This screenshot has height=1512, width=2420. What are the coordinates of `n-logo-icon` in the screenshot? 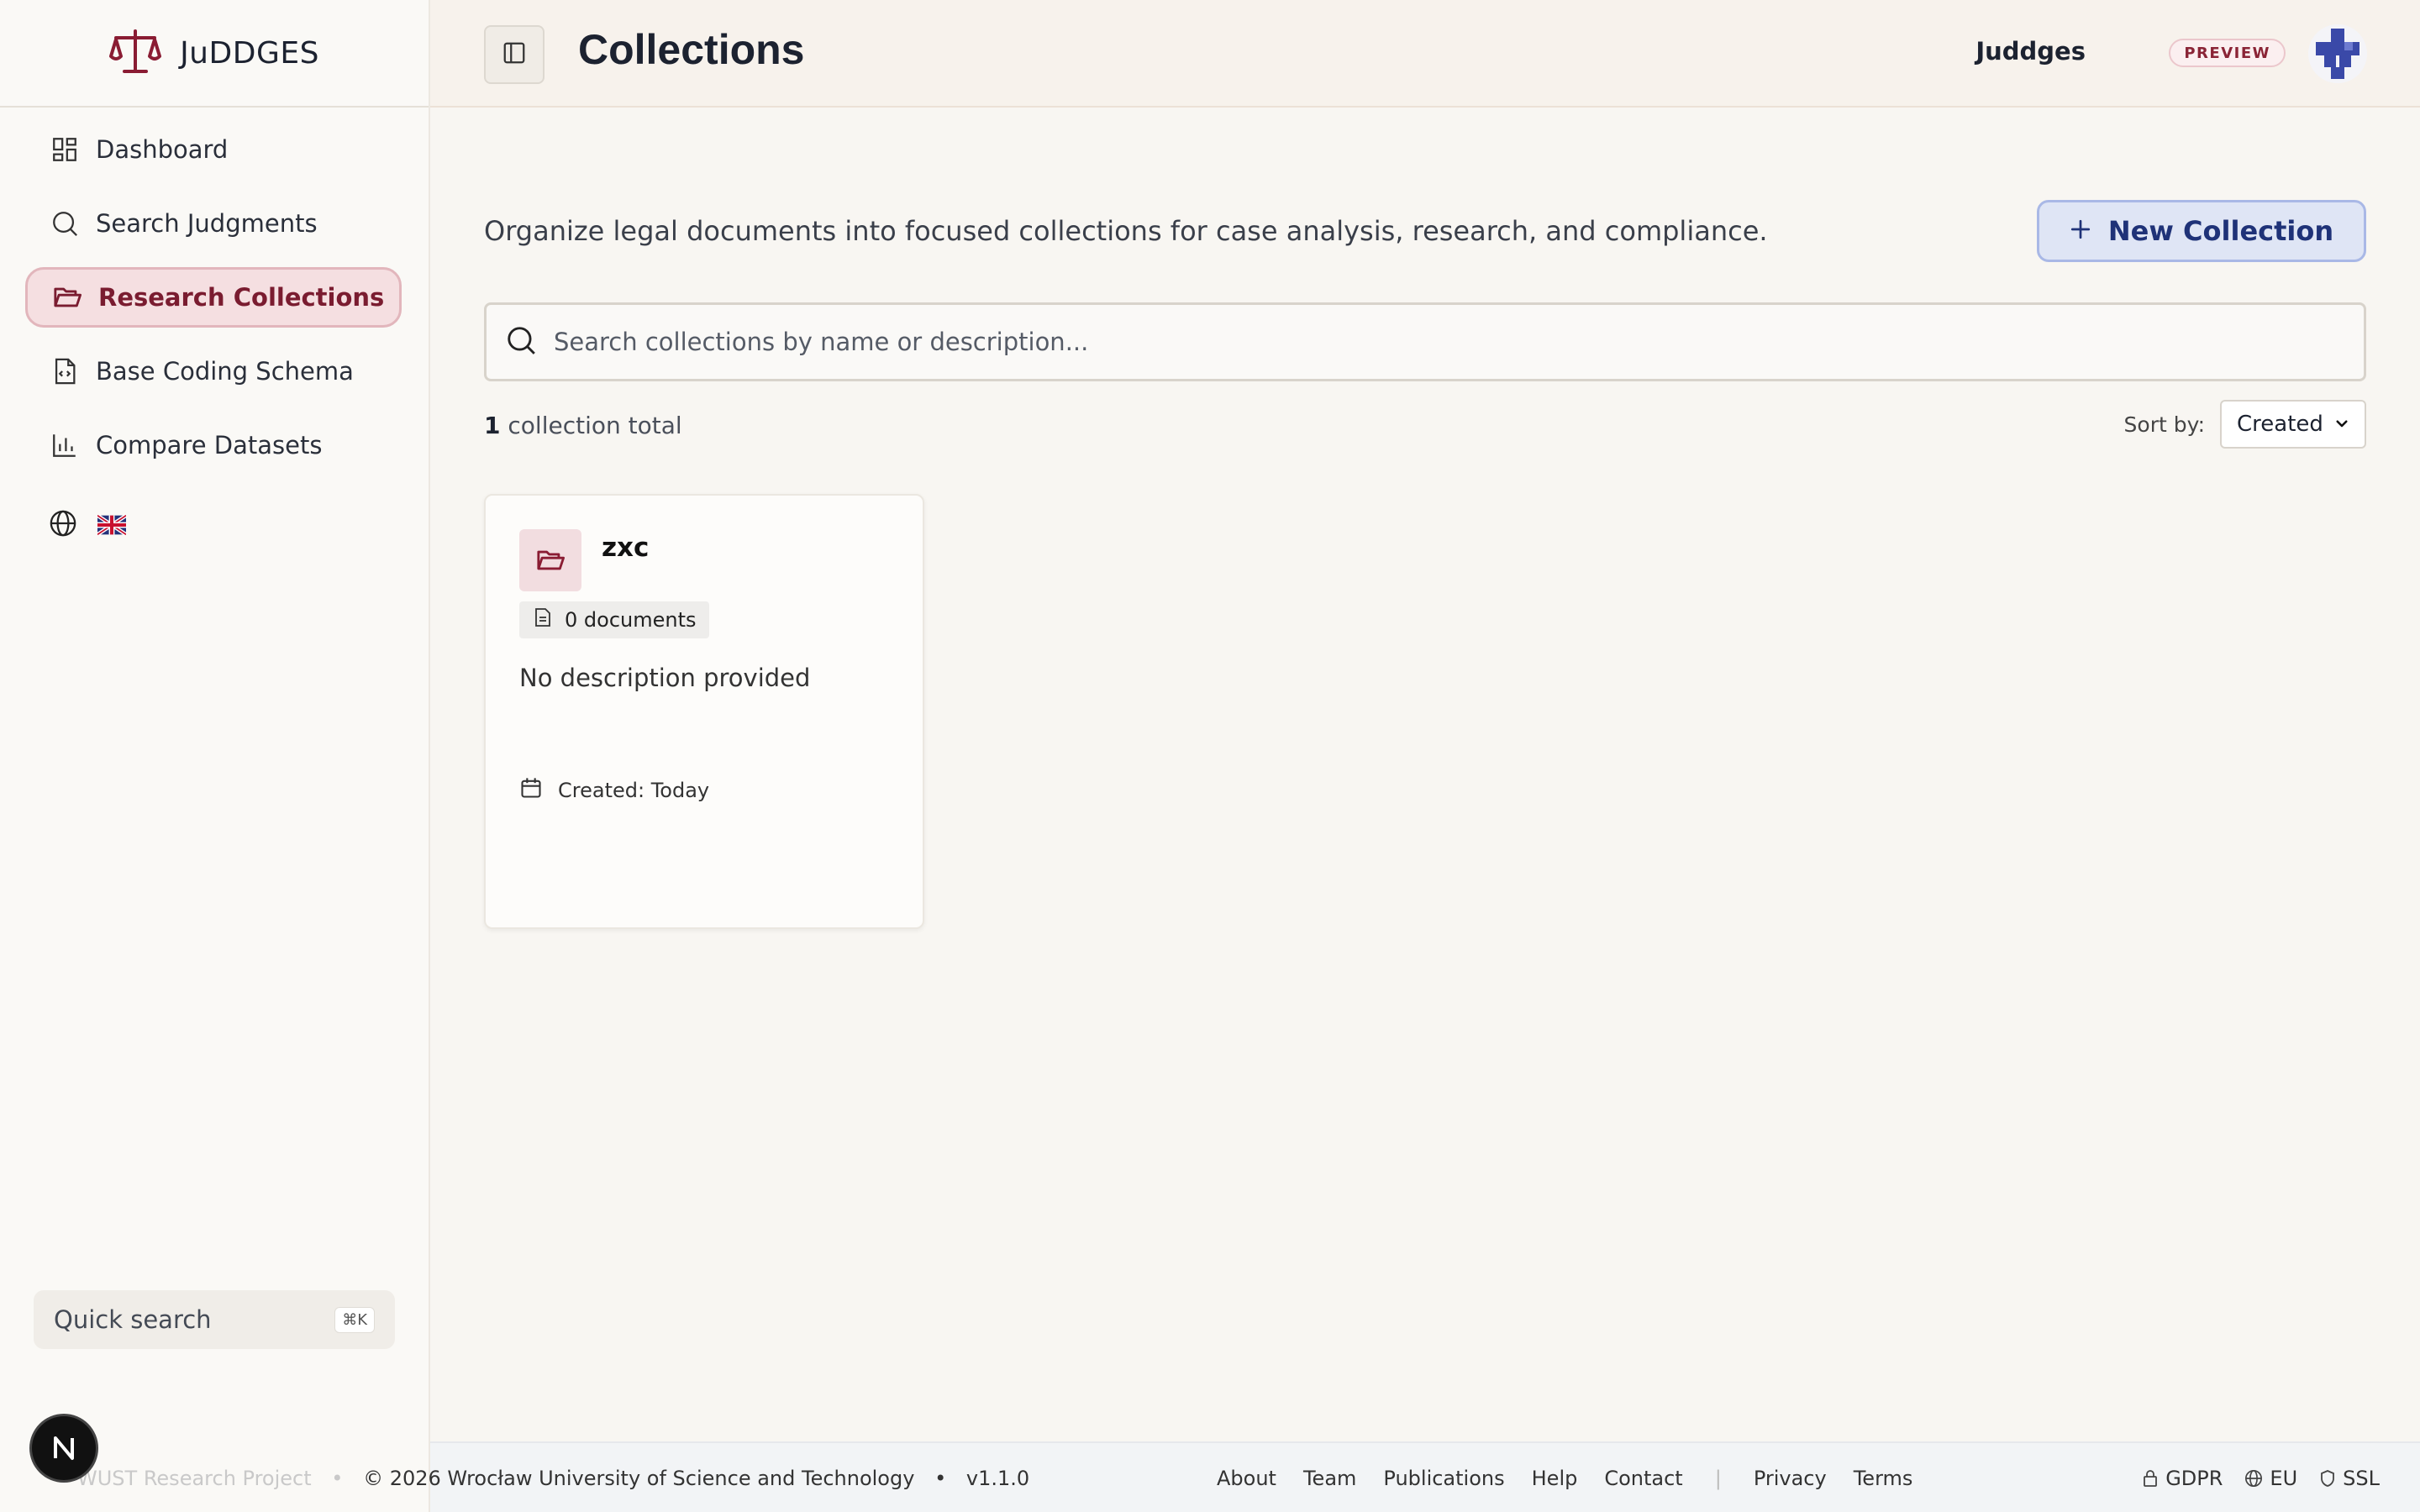 It's located at (64, 1448).